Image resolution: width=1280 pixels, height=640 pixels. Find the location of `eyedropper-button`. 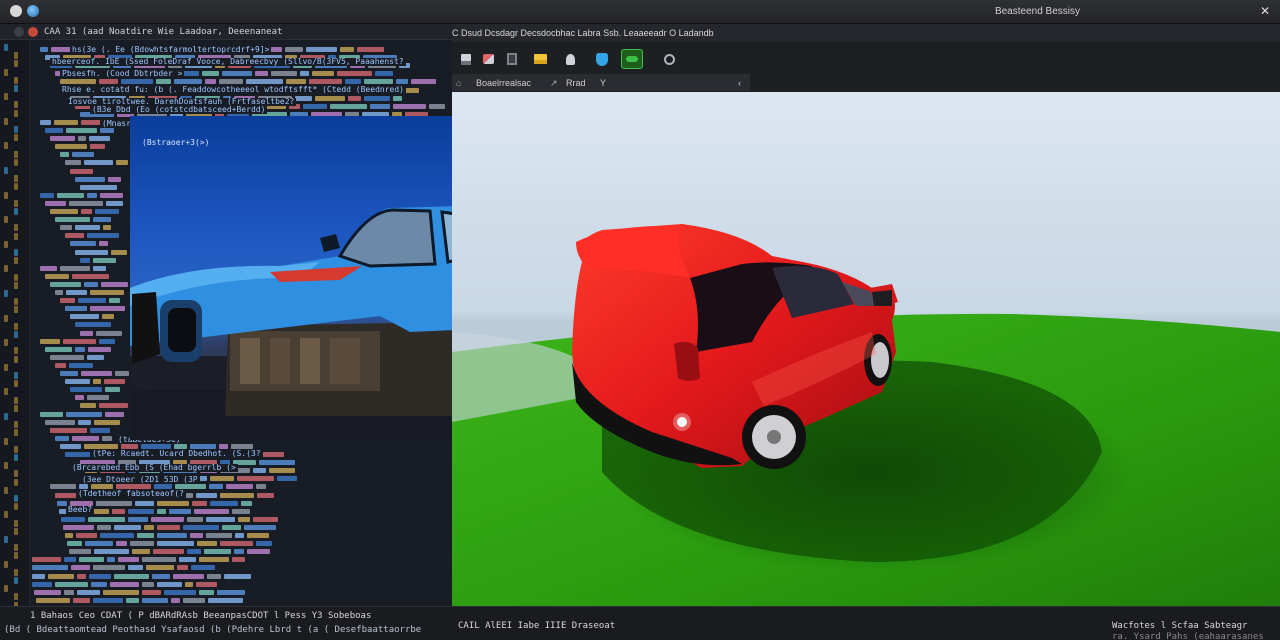

eyedropper-button is located at coordinates (570, 59).